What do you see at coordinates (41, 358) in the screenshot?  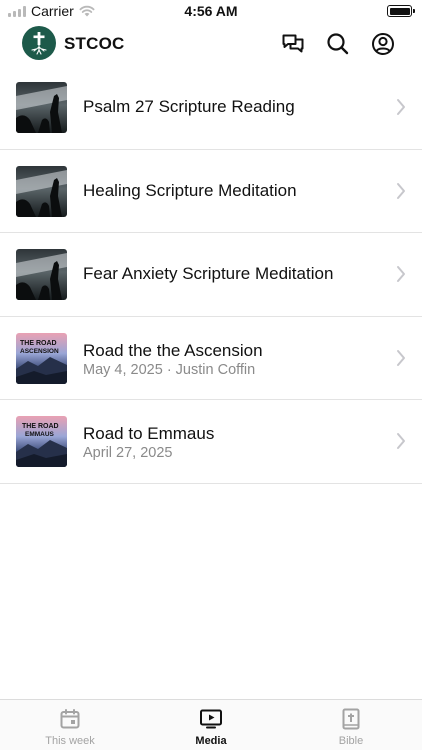 I see `road-ascension-thumbnail: THE ROAD ASCENSION` at bounding box center [41, 358].